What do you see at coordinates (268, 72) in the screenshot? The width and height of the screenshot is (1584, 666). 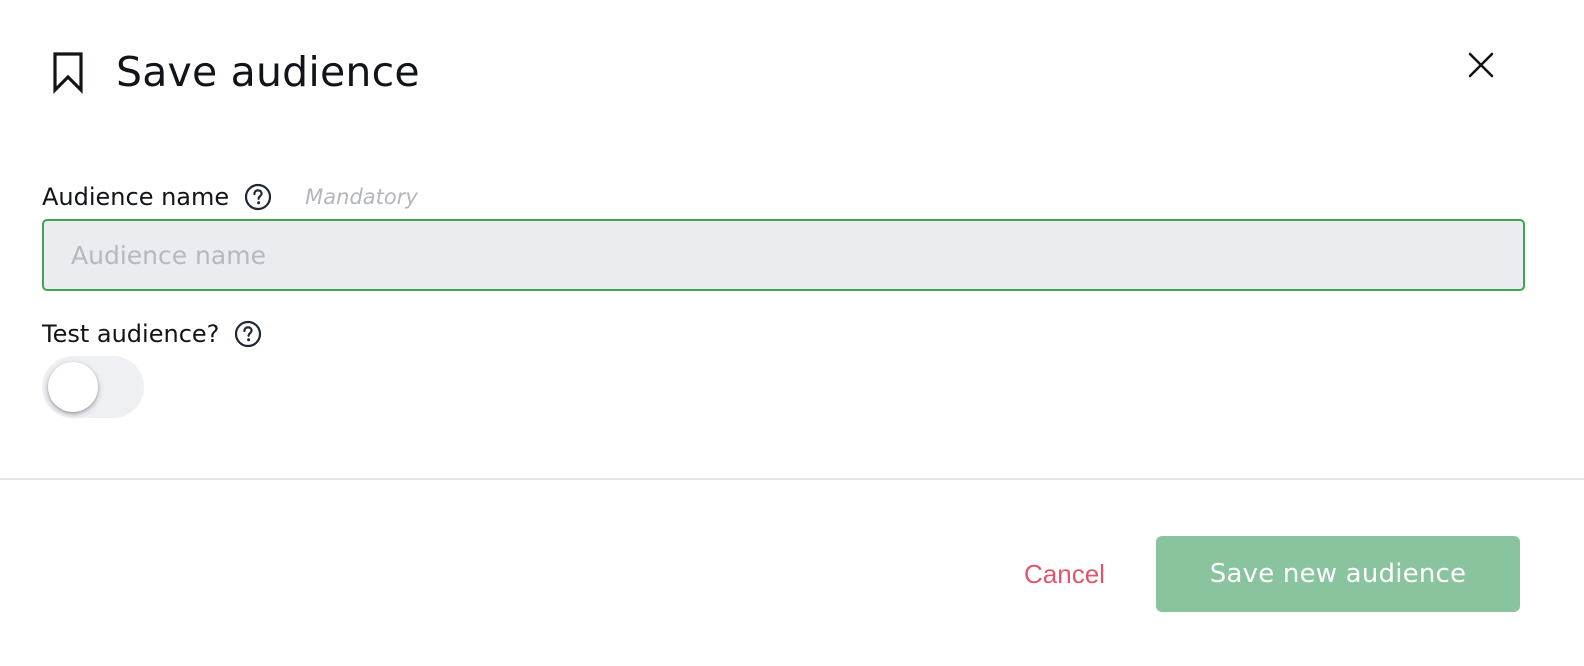 I see `dialog-title: Save audience` at bounding box center [268, 72].